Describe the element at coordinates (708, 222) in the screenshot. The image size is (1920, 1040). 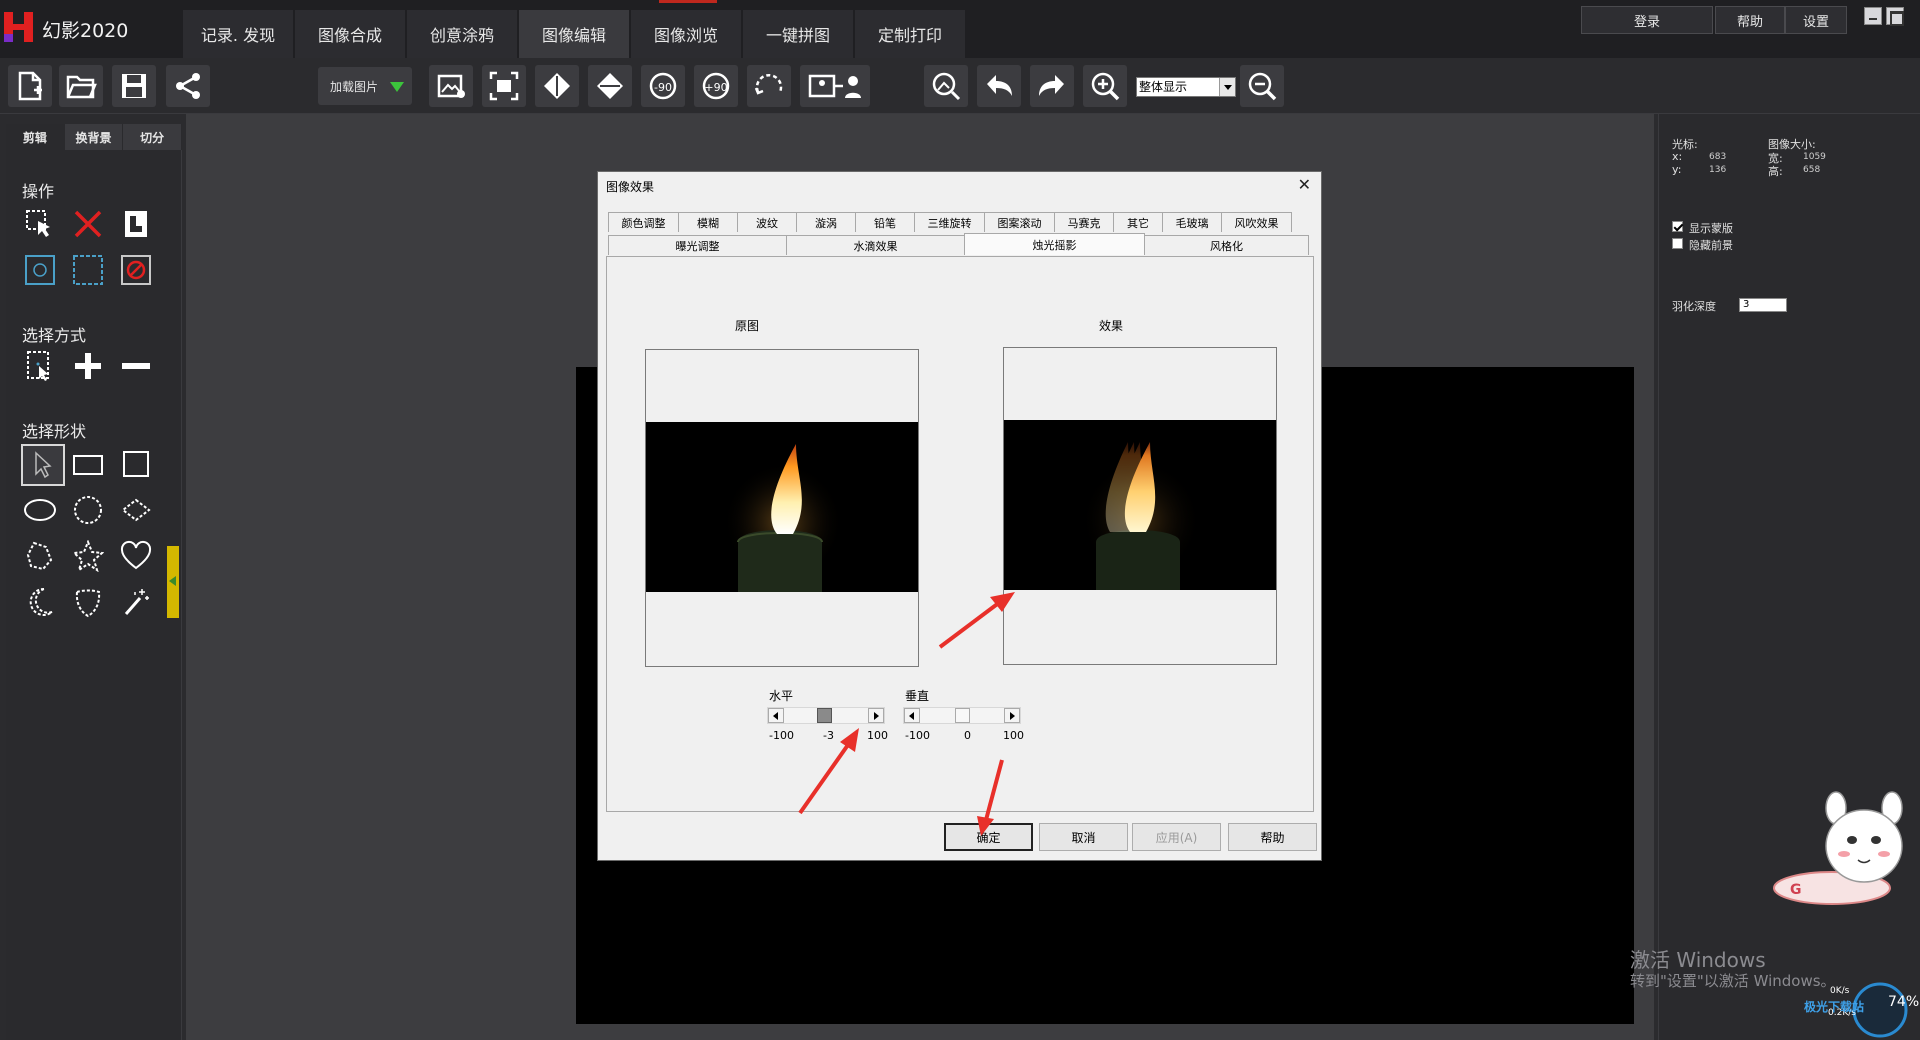
I see `tab-blur: 模糊` at that location.